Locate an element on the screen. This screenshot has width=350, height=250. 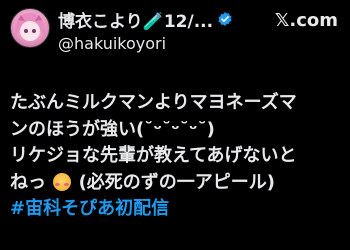
tweet-line-4-end: (必死のずの一アピール) is located at coordinates (177, 182).